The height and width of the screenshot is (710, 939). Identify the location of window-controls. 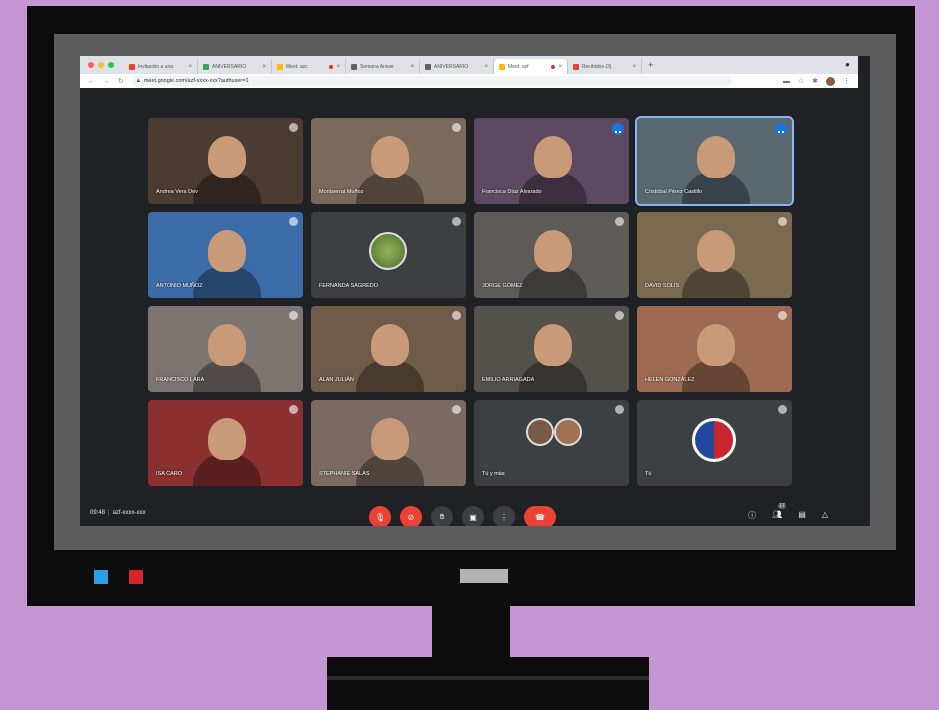
(101, 65).